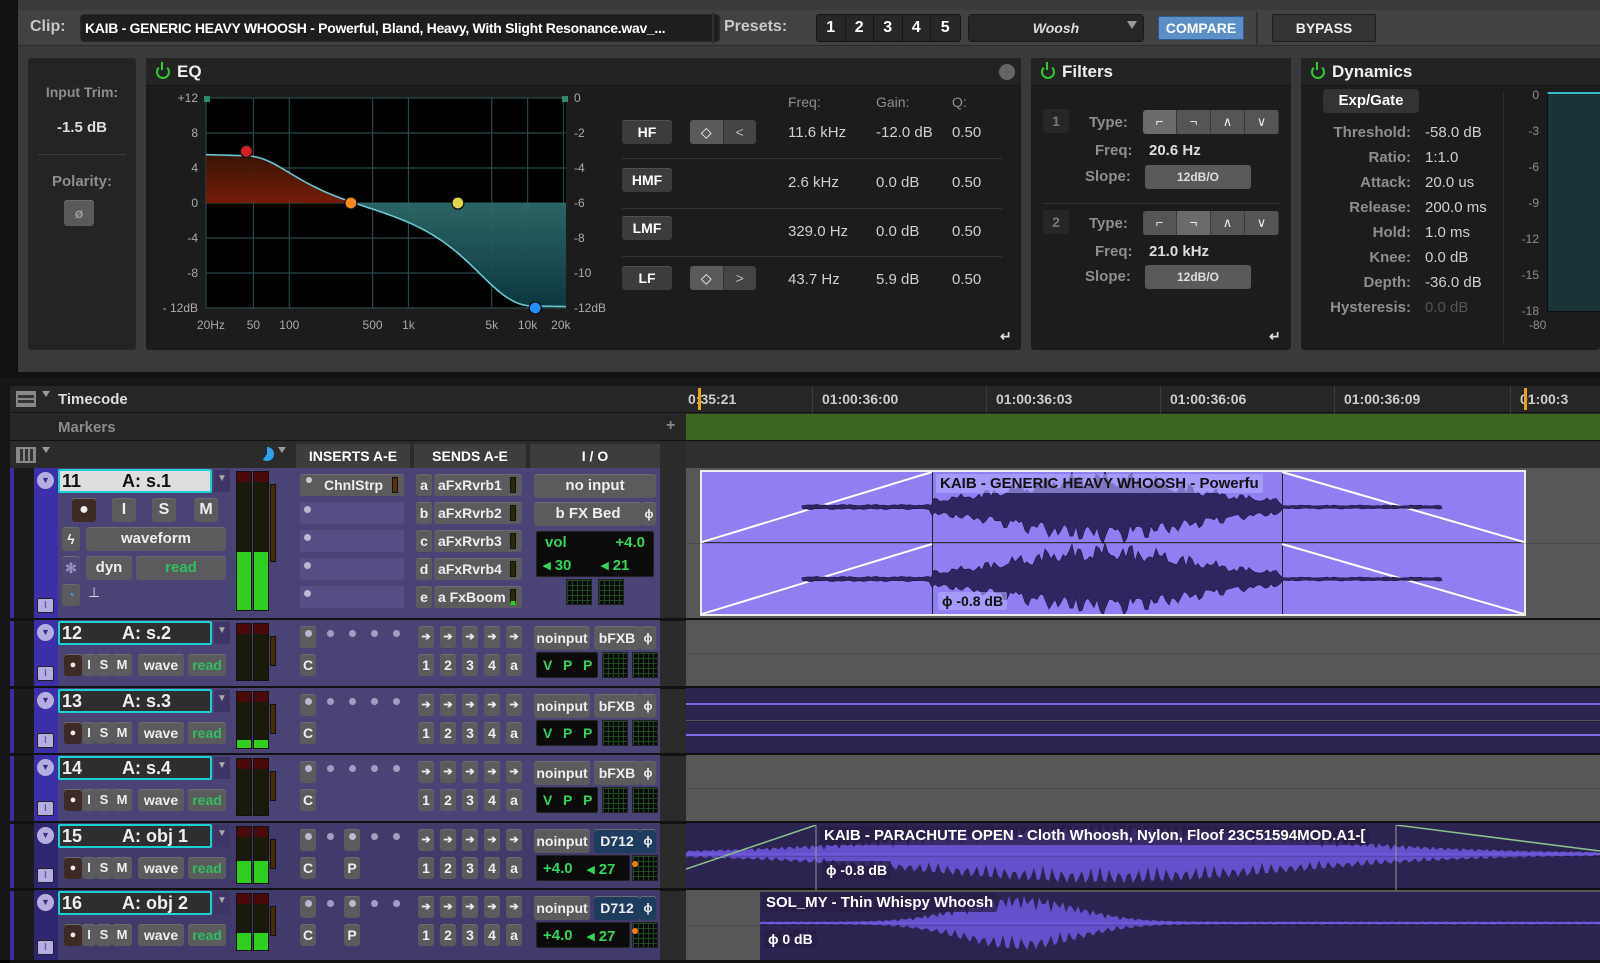 This screenshot has width=1600, height=963. What do you see at coordinates (860, 28) in the screenshot?
I see `preset-2-button: 2` at bounding box center [860, 28].